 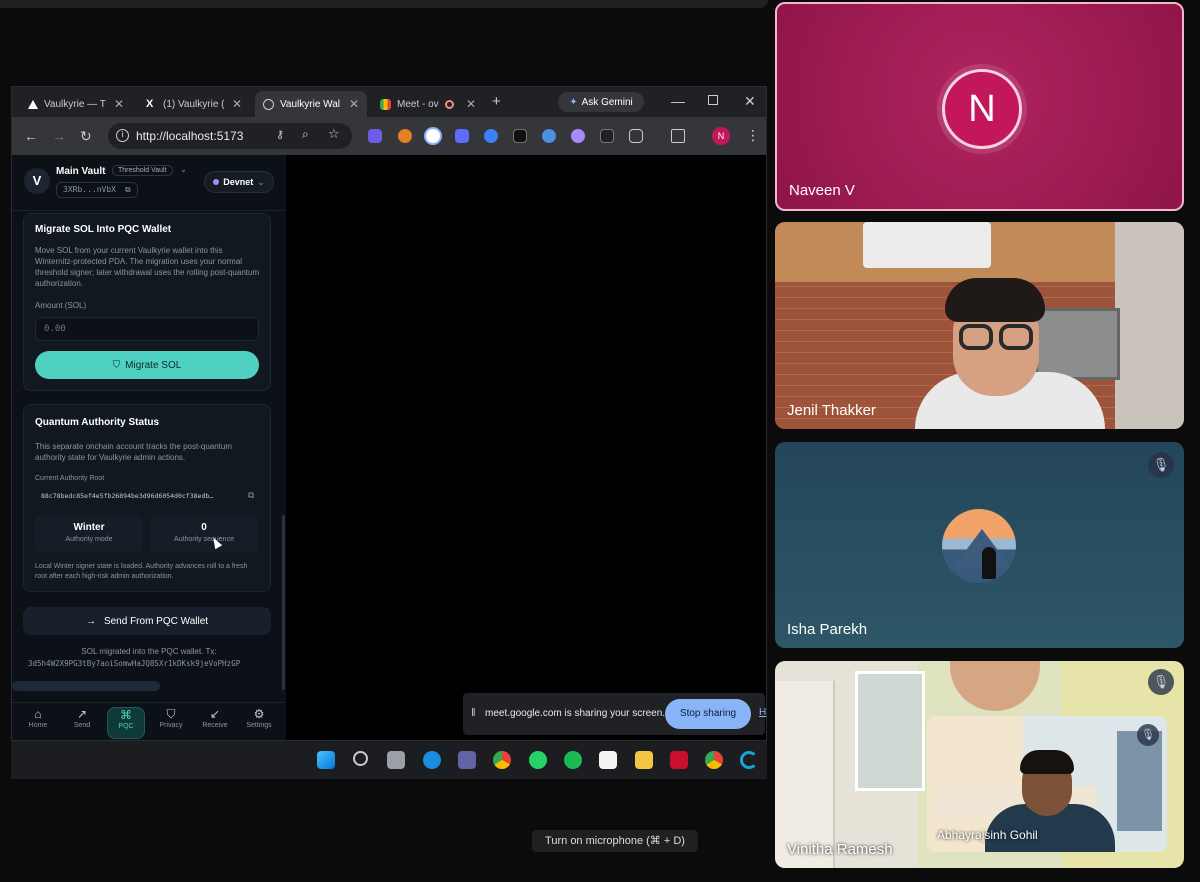 I want to click on profile-avatar: N, so click(x=721, y=136).